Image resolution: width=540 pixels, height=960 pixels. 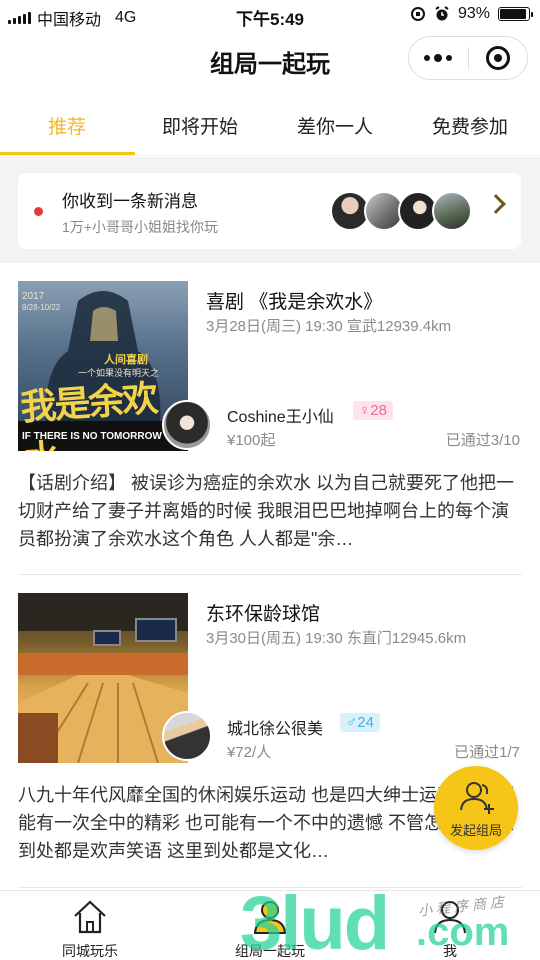 What do you see at coordinates (140, 227) in the screenshot?
I see `message-subtitle: 1万+小哥哥小姐姐找你玩` at bounding box center [140, 227].